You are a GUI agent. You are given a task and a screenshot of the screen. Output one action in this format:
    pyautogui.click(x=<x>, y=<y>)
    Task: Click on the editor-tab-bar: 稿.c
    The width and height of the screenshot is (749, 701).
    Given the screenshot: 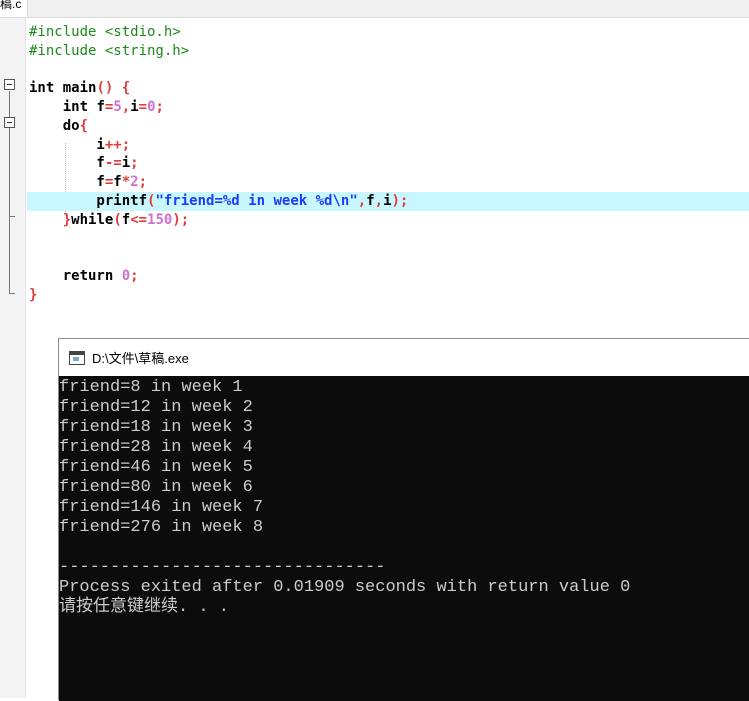 What is the action you would take?
    pyautogui.click(x=374, y=9)
    